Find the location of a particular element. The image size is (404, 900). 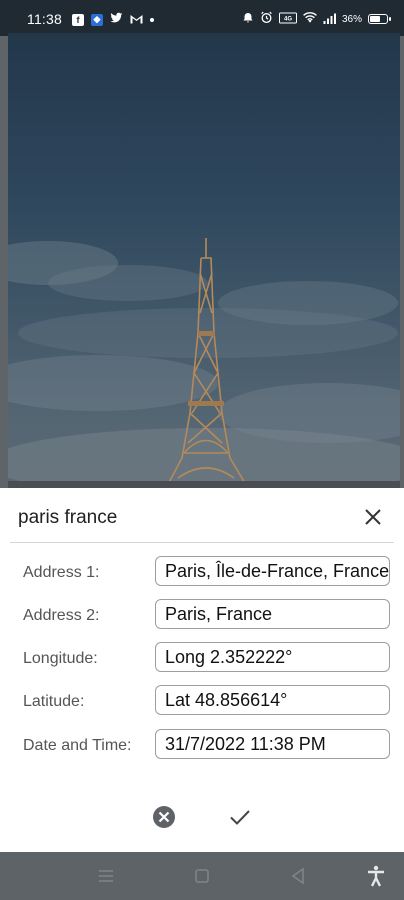

date-time-field: 31/7/2022 11:38 PM is located at coordinates (272, 744).